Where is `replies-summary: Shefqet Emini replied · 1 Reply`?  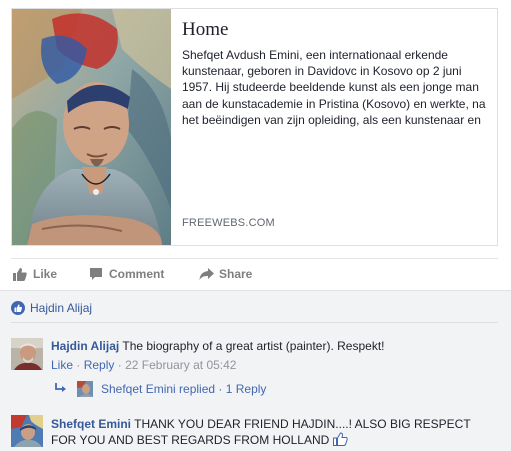 replies-summary: Shefqet Emini replied · 1 Reply is located at coordinates (205, 389).